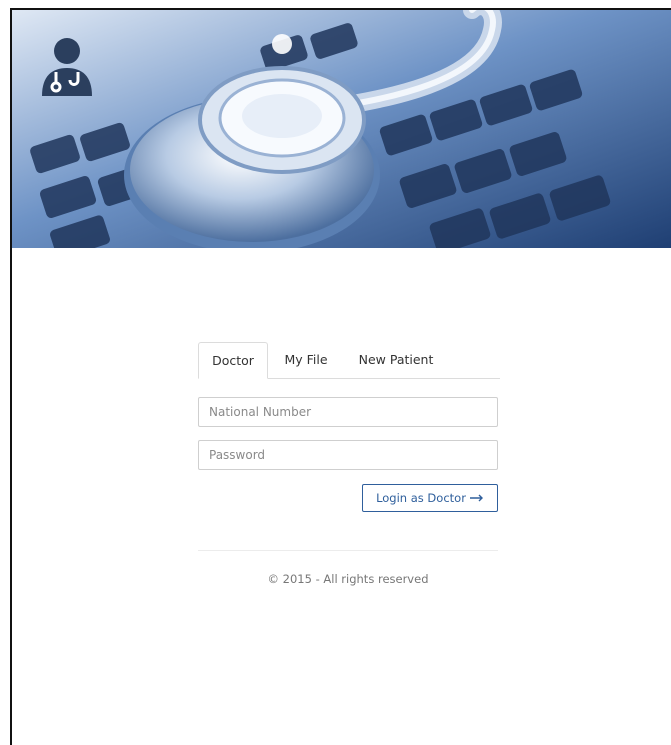  I want to click on login-as-doctor-button: Login as Doctor, so click(430, 498).